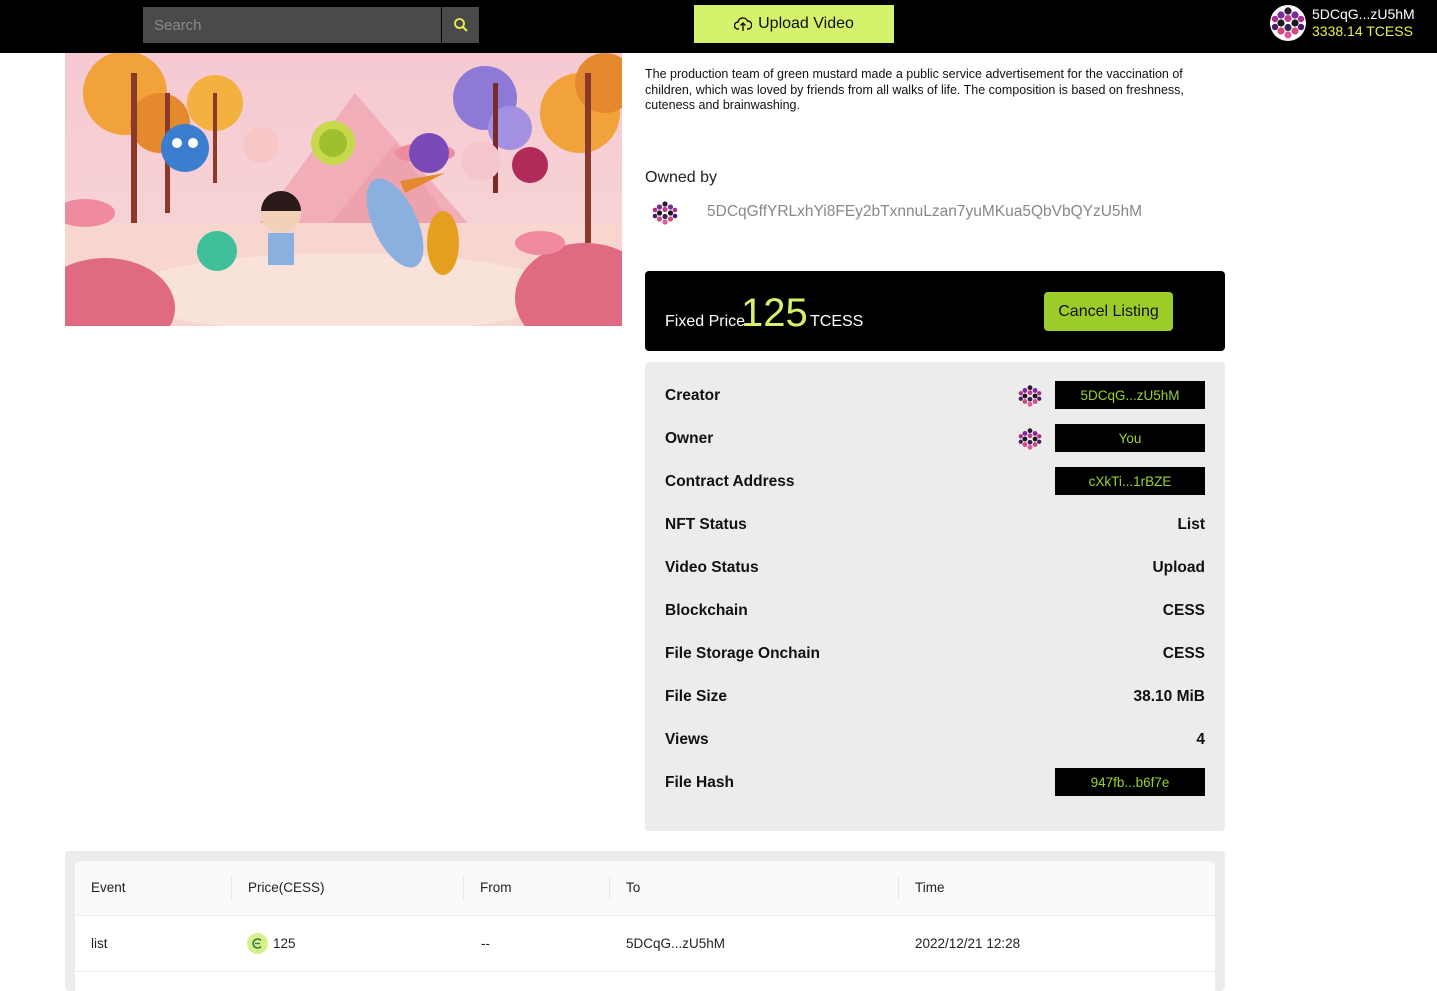  I want to click on owned-by-label: Owned by, so click(681, 177).